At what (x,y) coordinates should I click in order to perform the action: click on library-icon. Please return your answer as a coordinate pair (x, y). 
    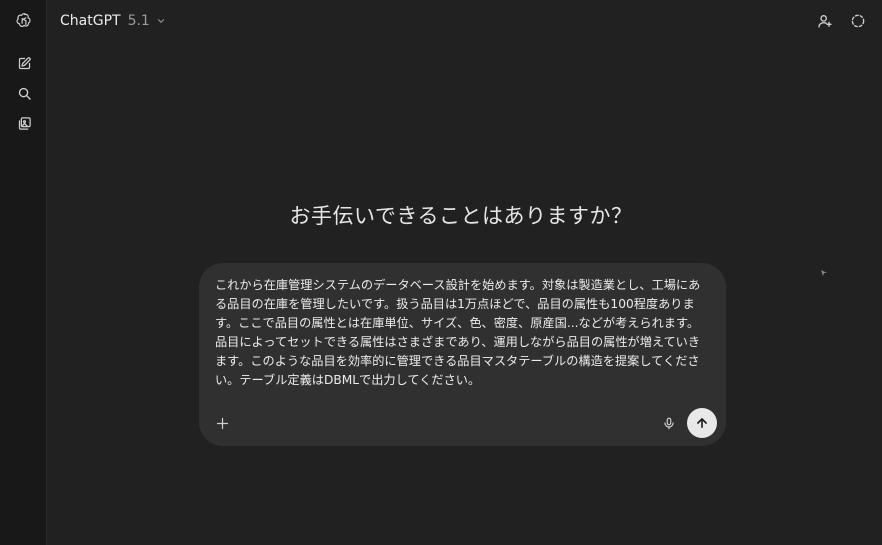
    Looking at the image, I should click on (24, 123).